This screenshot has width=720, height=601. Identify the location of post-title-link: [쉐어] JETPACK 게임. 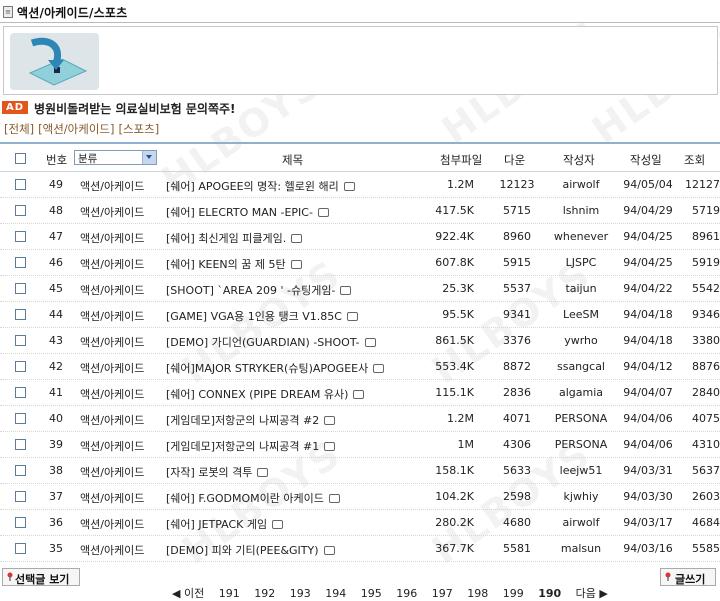
(216, 524).